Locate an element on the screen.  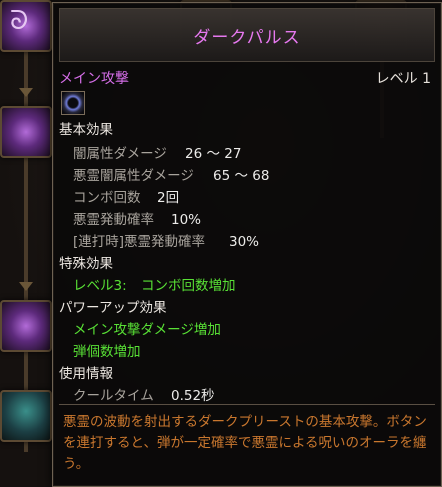
cooldown-value: 0.52秒 is located at coordinates (193, 396).